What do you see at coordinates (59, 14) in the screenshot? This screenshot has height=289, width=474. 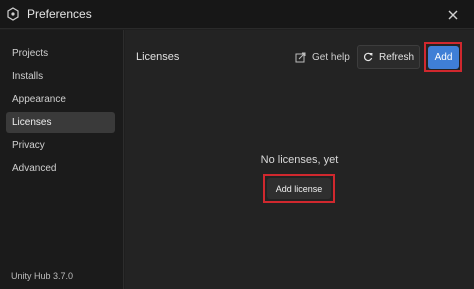 I see `window-title: Preferences` at bounding box center [59, 14].